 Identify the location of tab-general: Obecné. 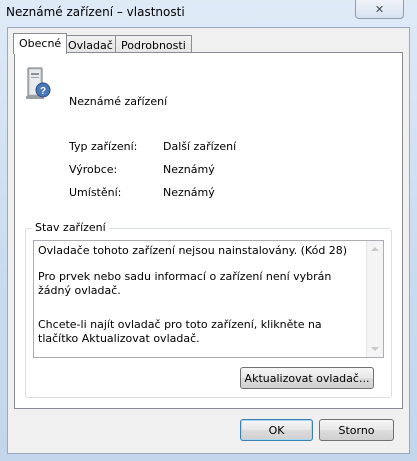
(40, 43).